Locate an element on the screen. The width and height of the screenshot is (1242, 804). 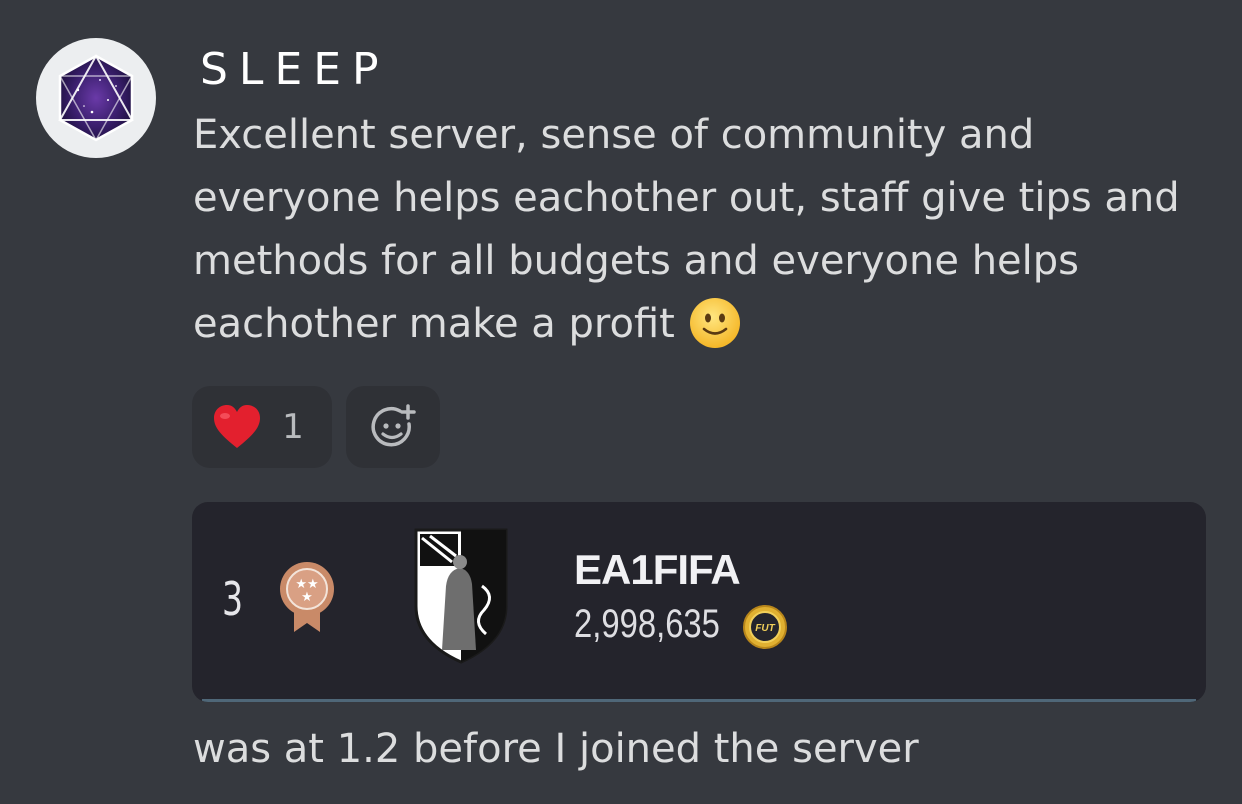
author-name: SLEEP is located at coordinates (295, 70).